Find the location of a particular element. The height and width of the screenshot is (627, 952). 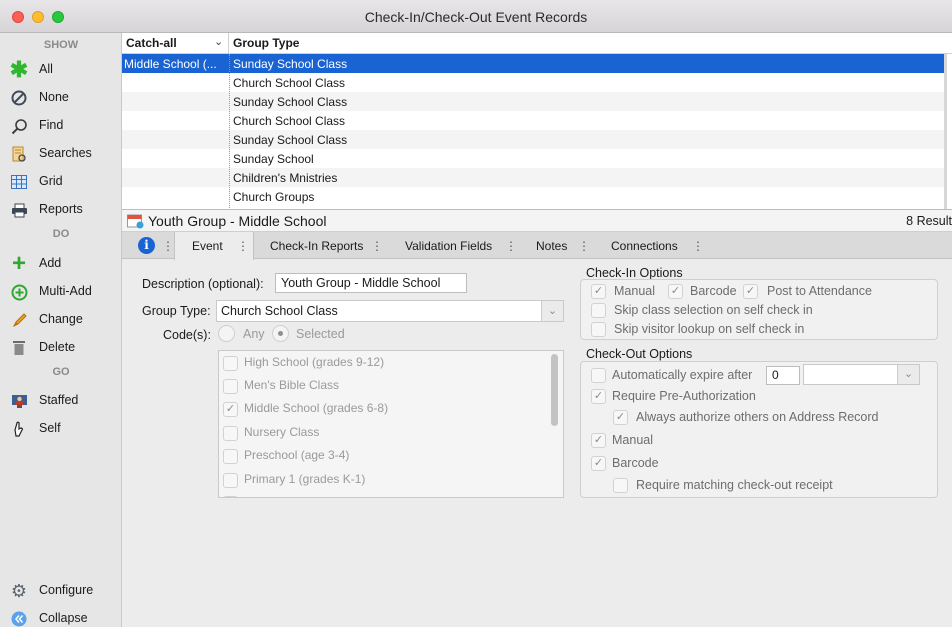

sidebar-item-label: Searches is located at coordinates (65, 153).